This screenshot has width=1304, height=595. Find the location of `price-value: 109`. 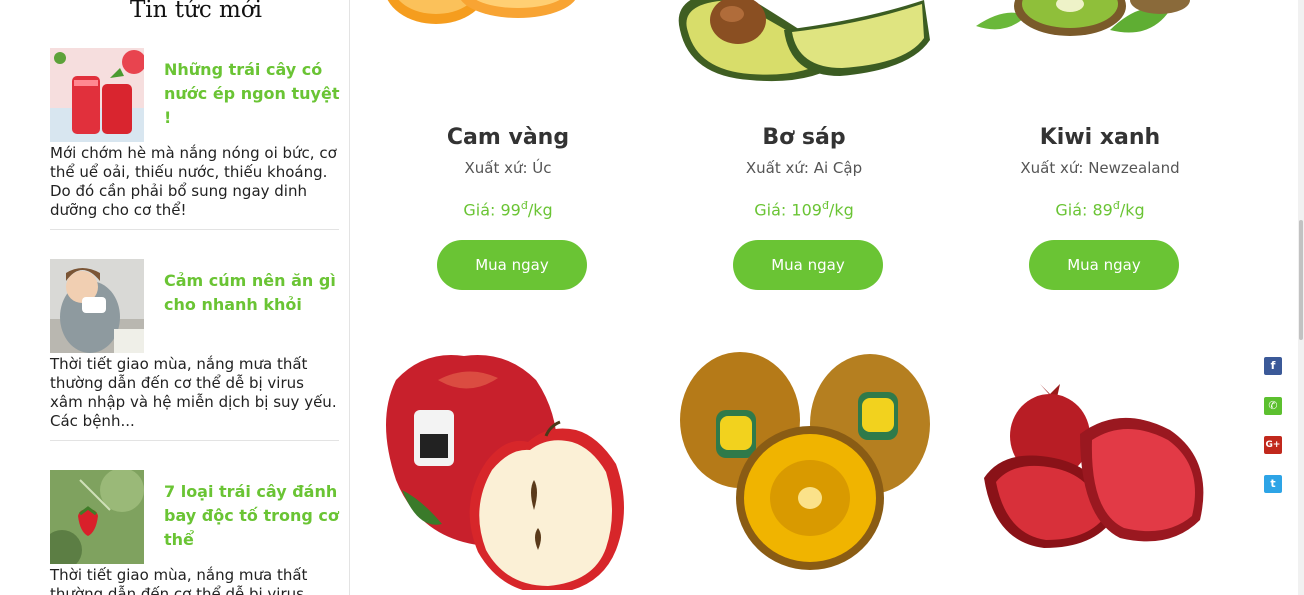

price-value: 109 is located at coordinates (806, 210).